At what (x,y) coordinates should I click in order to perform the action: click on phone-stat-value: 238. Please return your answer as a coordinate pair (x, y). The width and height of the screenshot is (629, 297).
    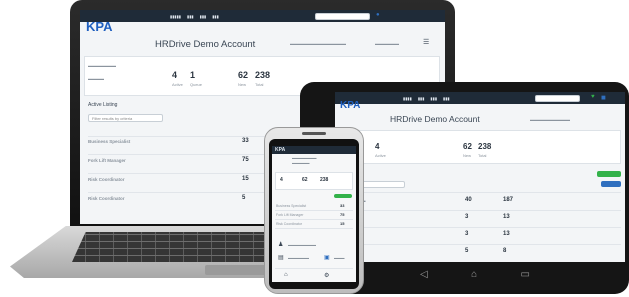
    Looking at the image, I should click on (324, 180).